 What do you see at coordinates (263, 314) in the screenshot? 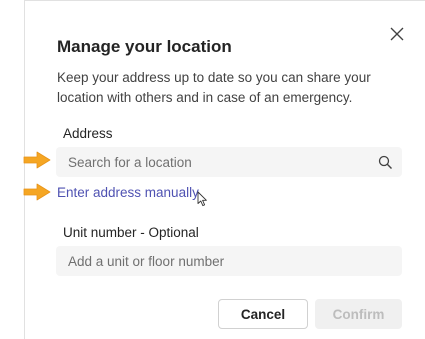
I see `cancel-button: Cancel` at bounding box center [263, 314].